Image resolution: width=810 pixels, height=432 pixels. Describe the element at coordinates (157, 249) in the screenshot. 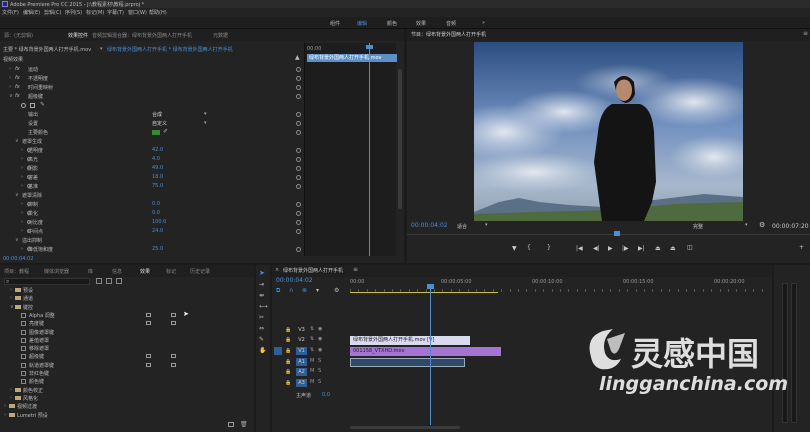

I see `property-value: 25.0` at that location.